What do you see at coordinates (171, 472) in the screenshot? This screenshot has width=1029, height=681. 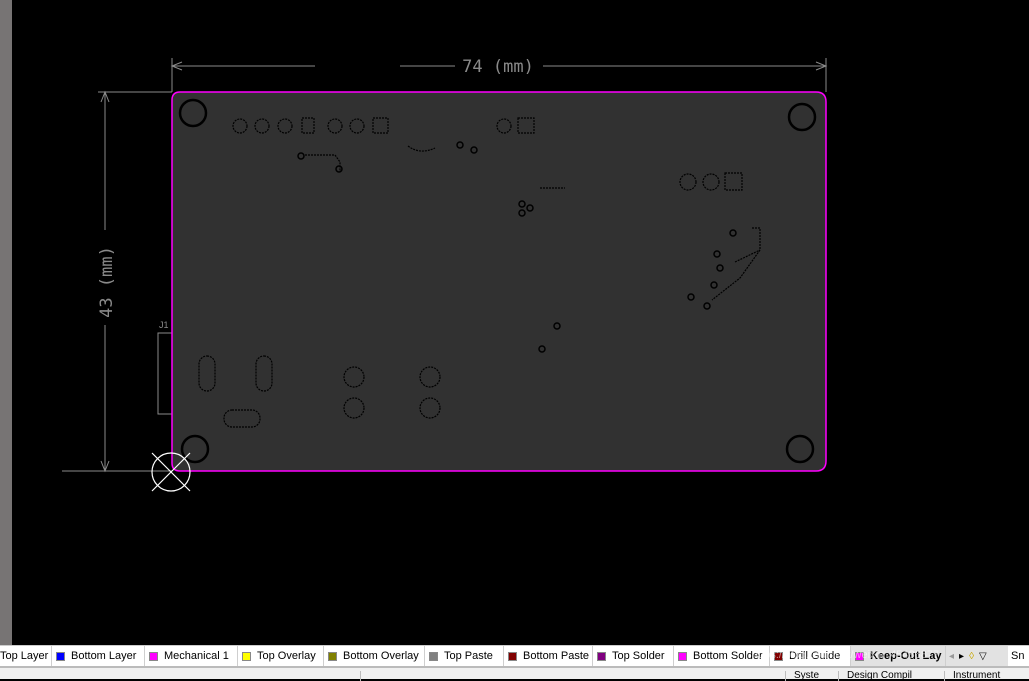 I see `origin-marker-icon` at bounding box center [171, 472].